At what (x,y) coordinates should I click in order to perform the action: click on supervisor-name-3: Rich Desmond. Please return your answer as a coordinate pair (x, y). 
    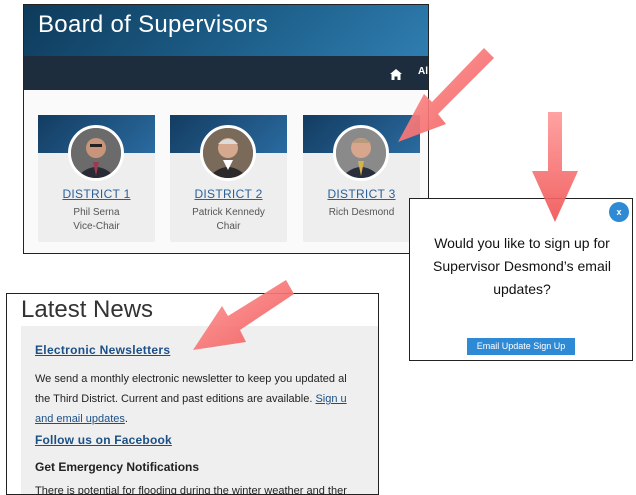
    Looking at the image, I should click on (361, 212).